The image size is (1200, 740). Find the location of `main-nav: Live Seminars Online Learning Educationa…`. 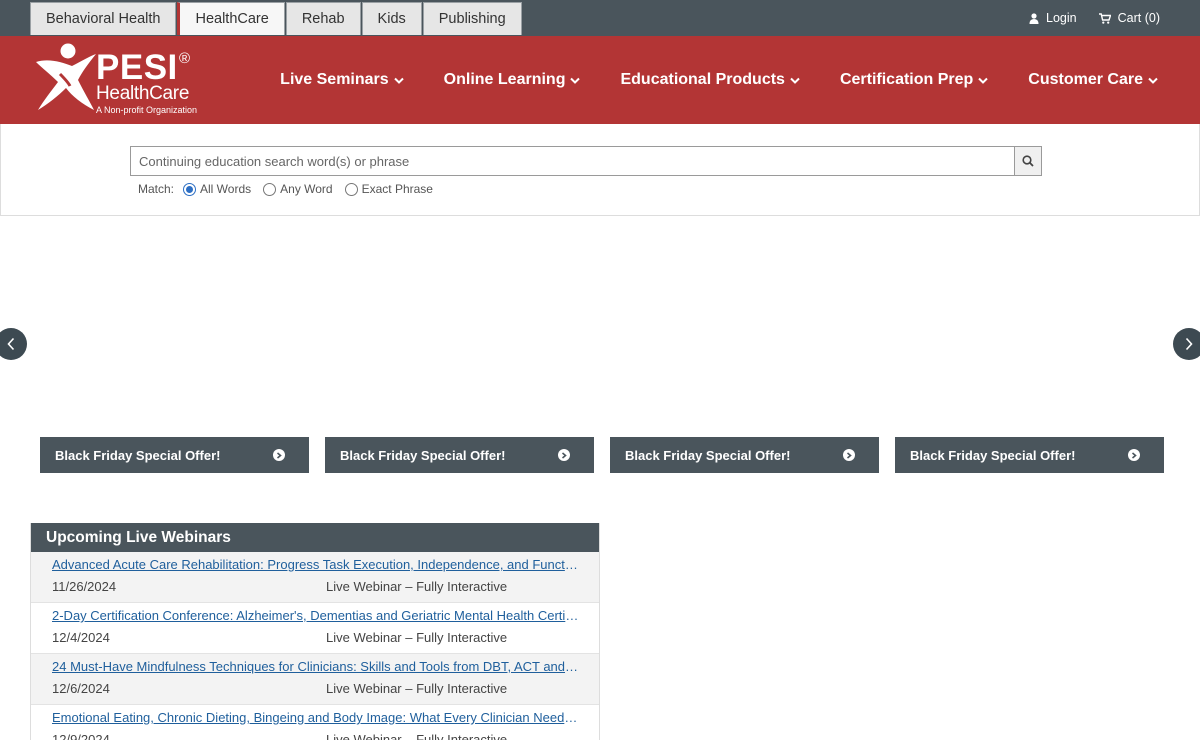

main-nav: Live Seminars Online Learning Educationa… is located at coordinates (719, 80).